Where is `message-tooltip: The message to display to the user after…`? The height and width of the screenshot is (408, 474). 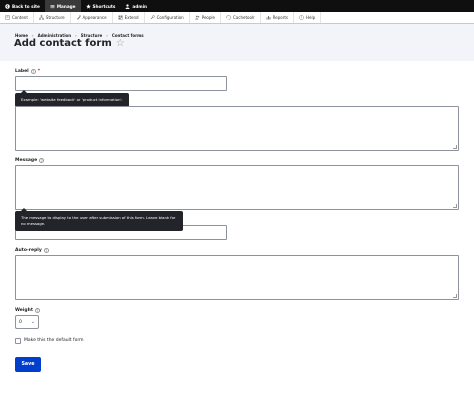 message-tooltip: The message to display to the user after… is located at coordinates (99, 219).